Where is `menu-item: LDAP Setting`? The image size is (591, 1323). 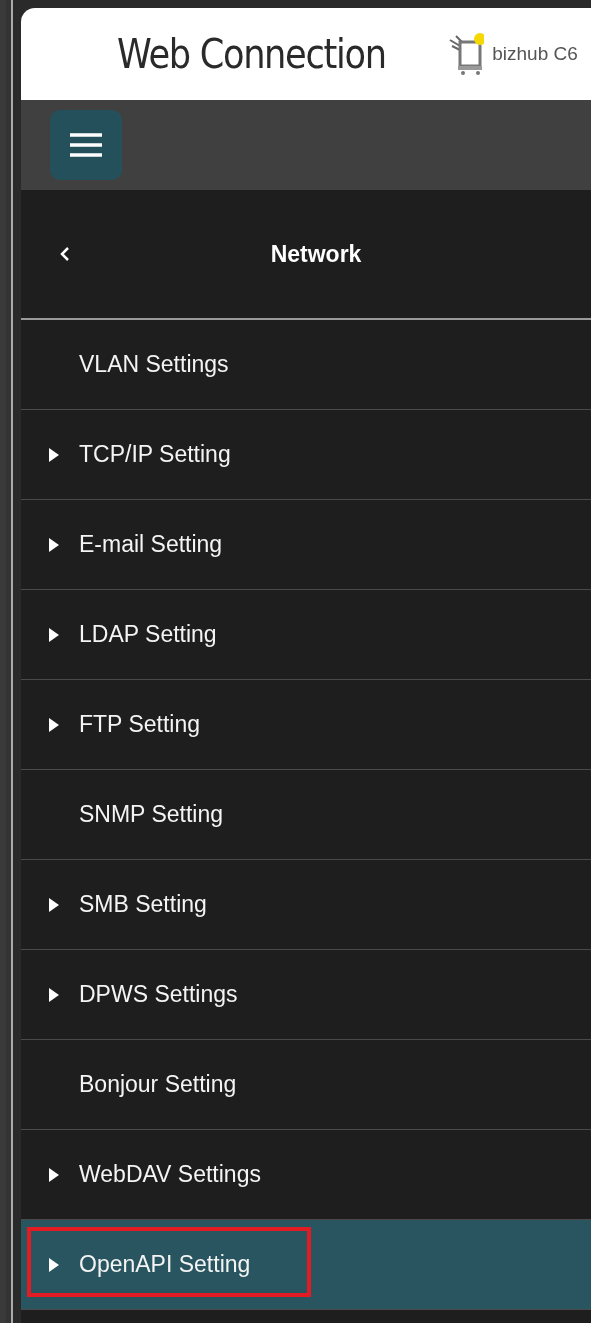 menu-item: LDAP Setting is located at coordinates (306, 635).